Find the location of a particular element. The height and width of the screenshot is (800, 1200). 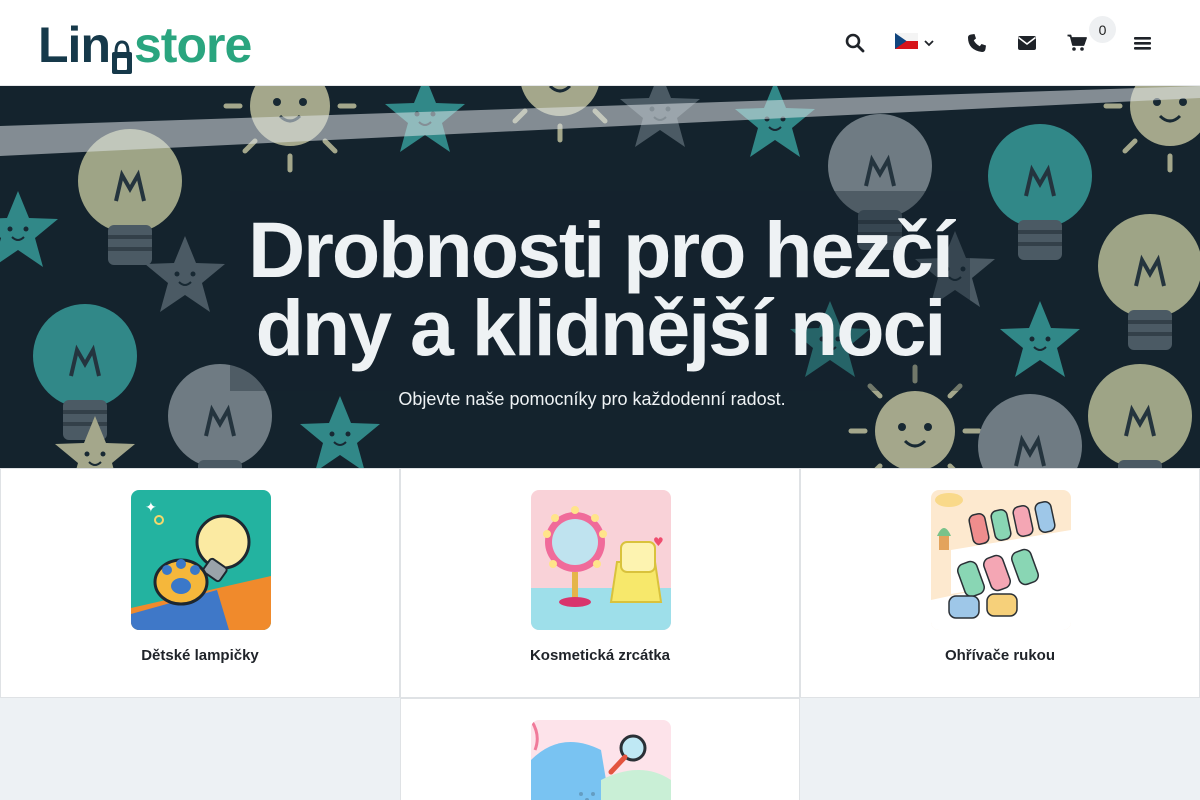

hamburger-menu-icon is located at coordinates (1143, 43).